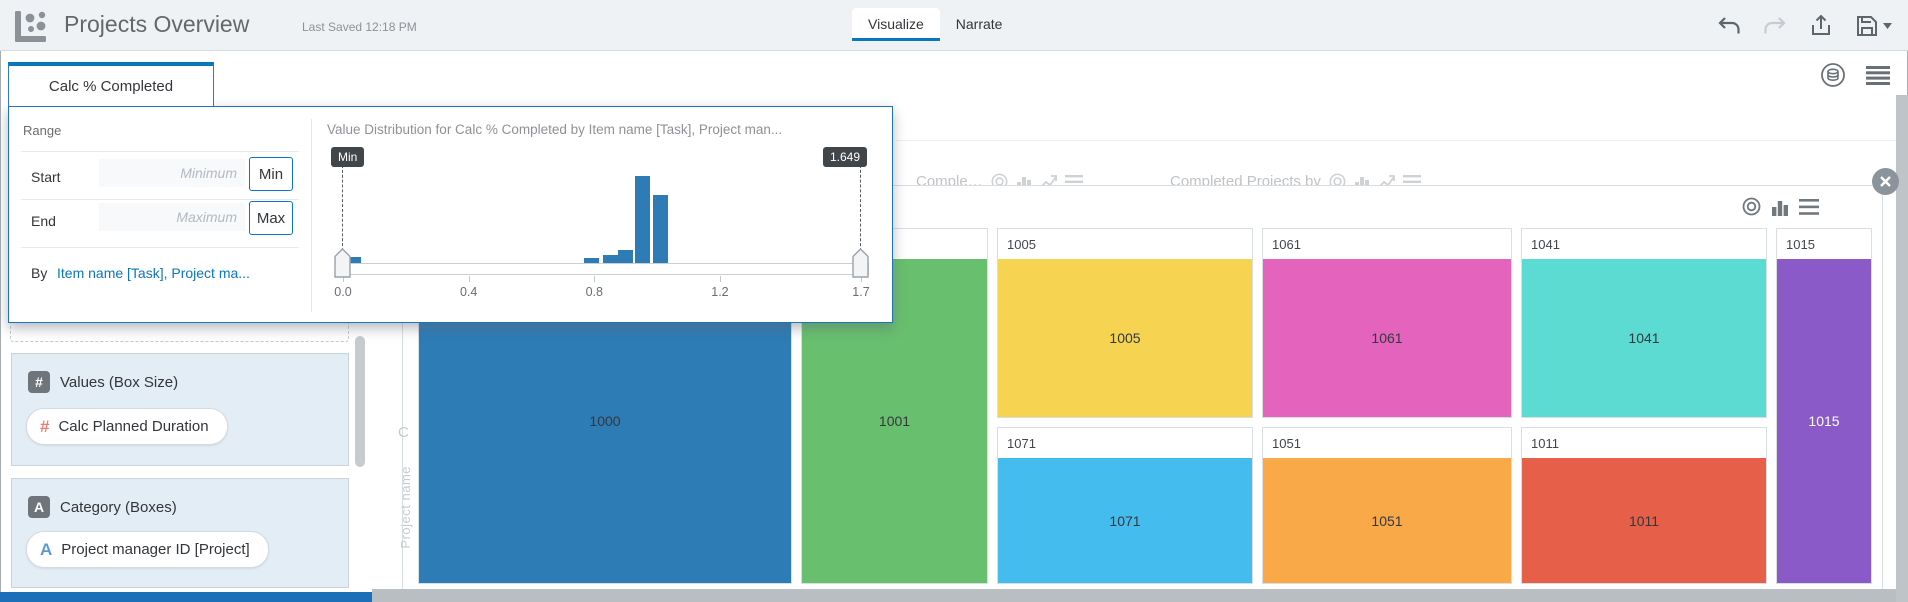 The image size is (1908, 602). I want to click on treemap-y-axis-label: Project name, so click(405, 507).